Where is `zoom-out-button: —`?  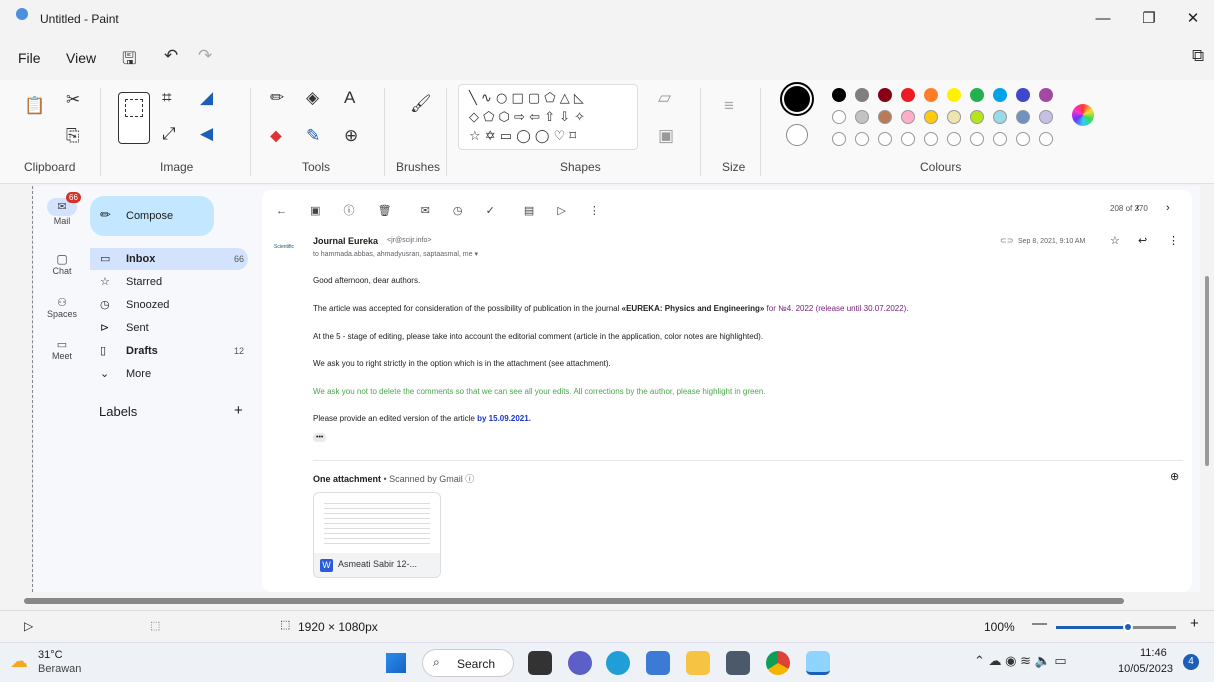
zoom-out-button: — is located at coordinates (1039, 623).